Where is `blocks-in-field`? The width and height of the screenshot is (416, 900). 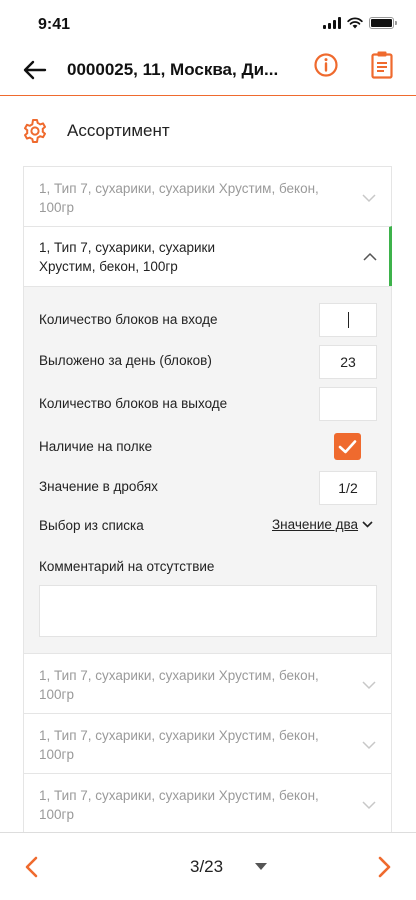
blocks-in-field is located at coordinates (348, 320).